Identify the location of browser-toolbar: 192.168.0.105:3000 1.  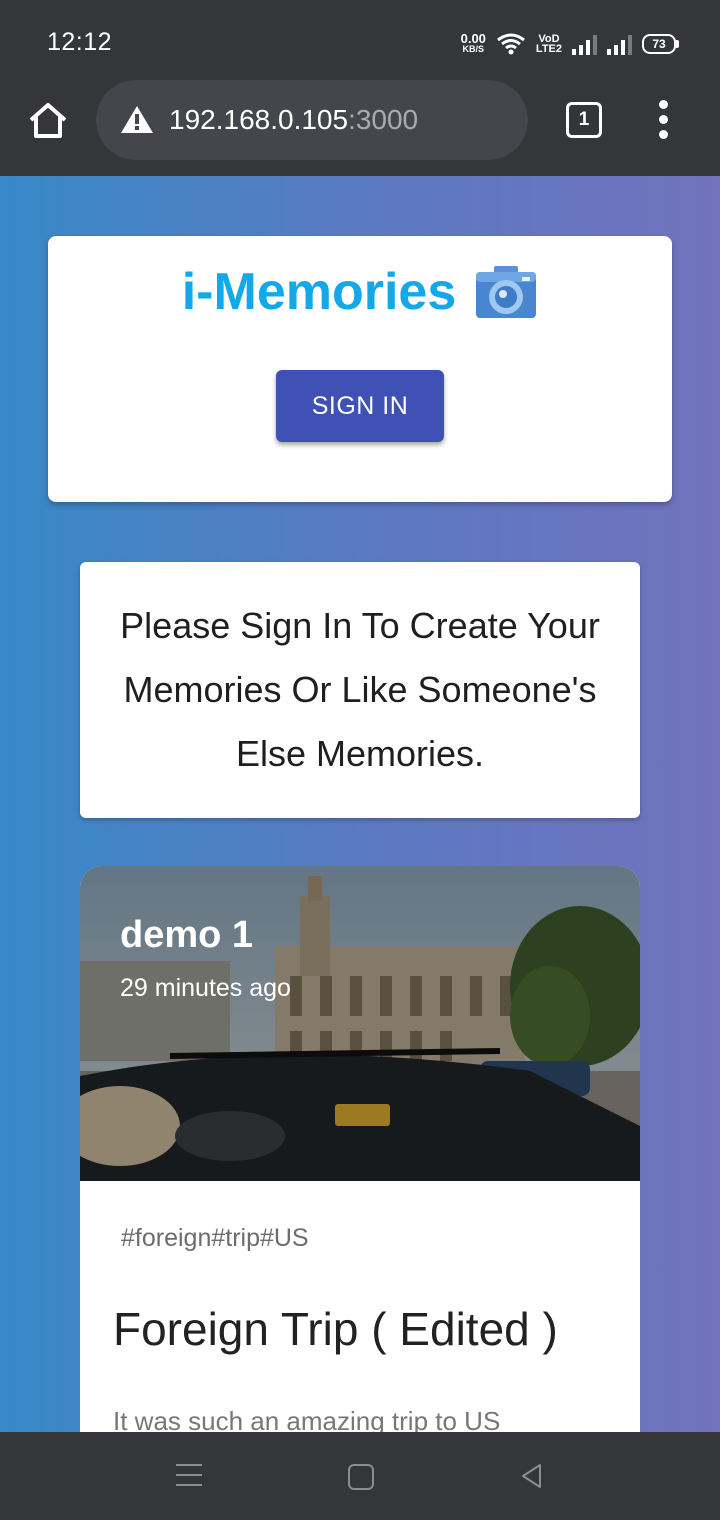
(360, 128).